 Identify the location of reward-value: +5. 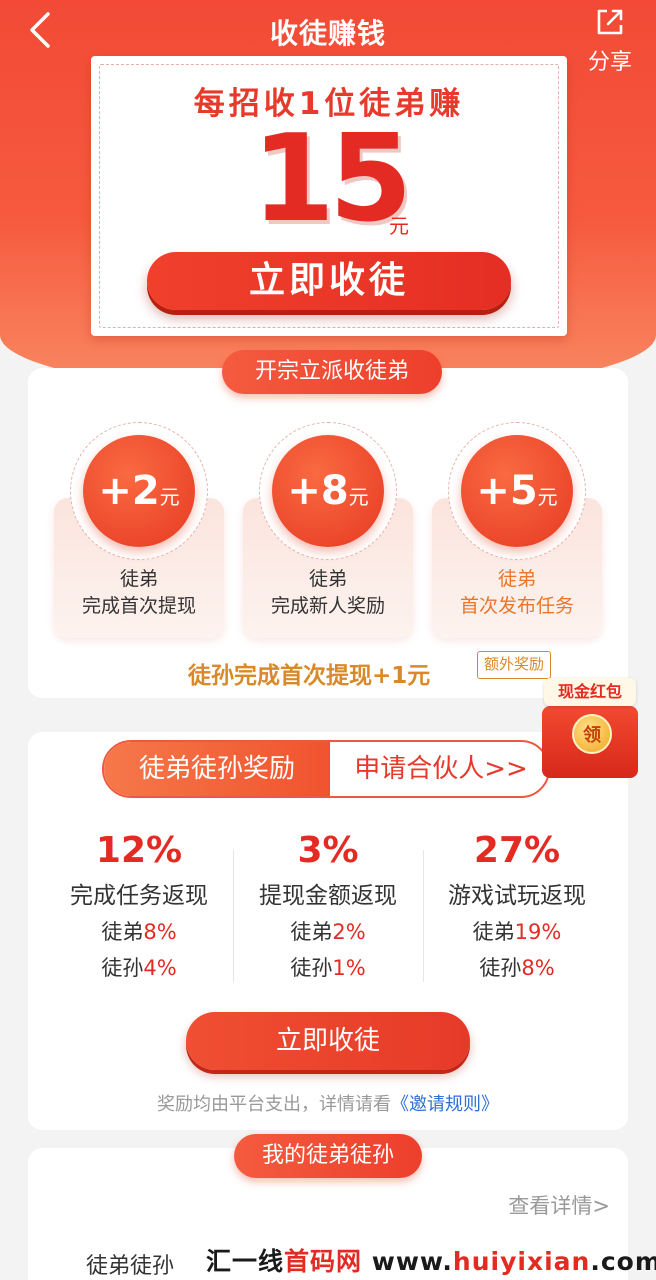
(507, 491).